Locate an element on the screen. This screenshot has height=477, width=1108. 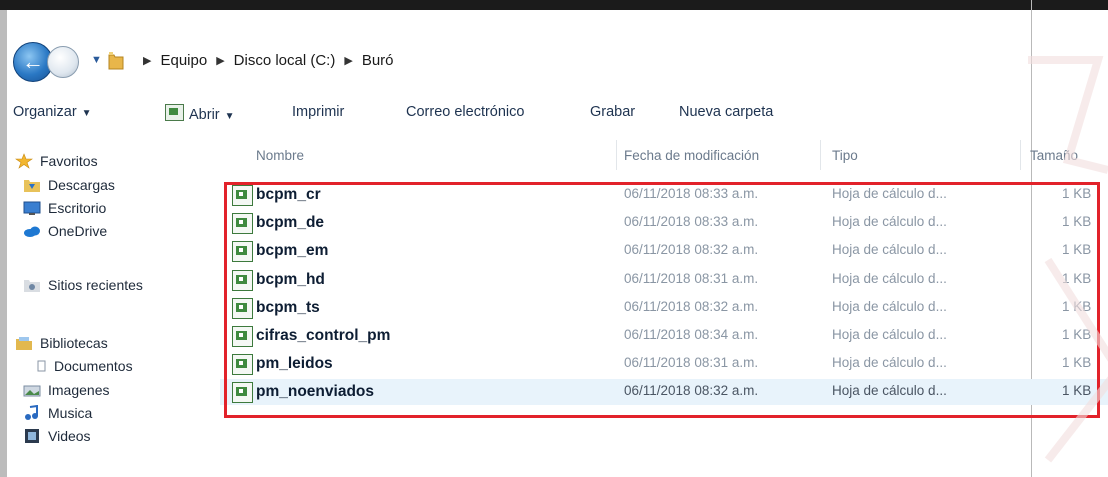
cloud-icon is located at coordinates (32, 231).